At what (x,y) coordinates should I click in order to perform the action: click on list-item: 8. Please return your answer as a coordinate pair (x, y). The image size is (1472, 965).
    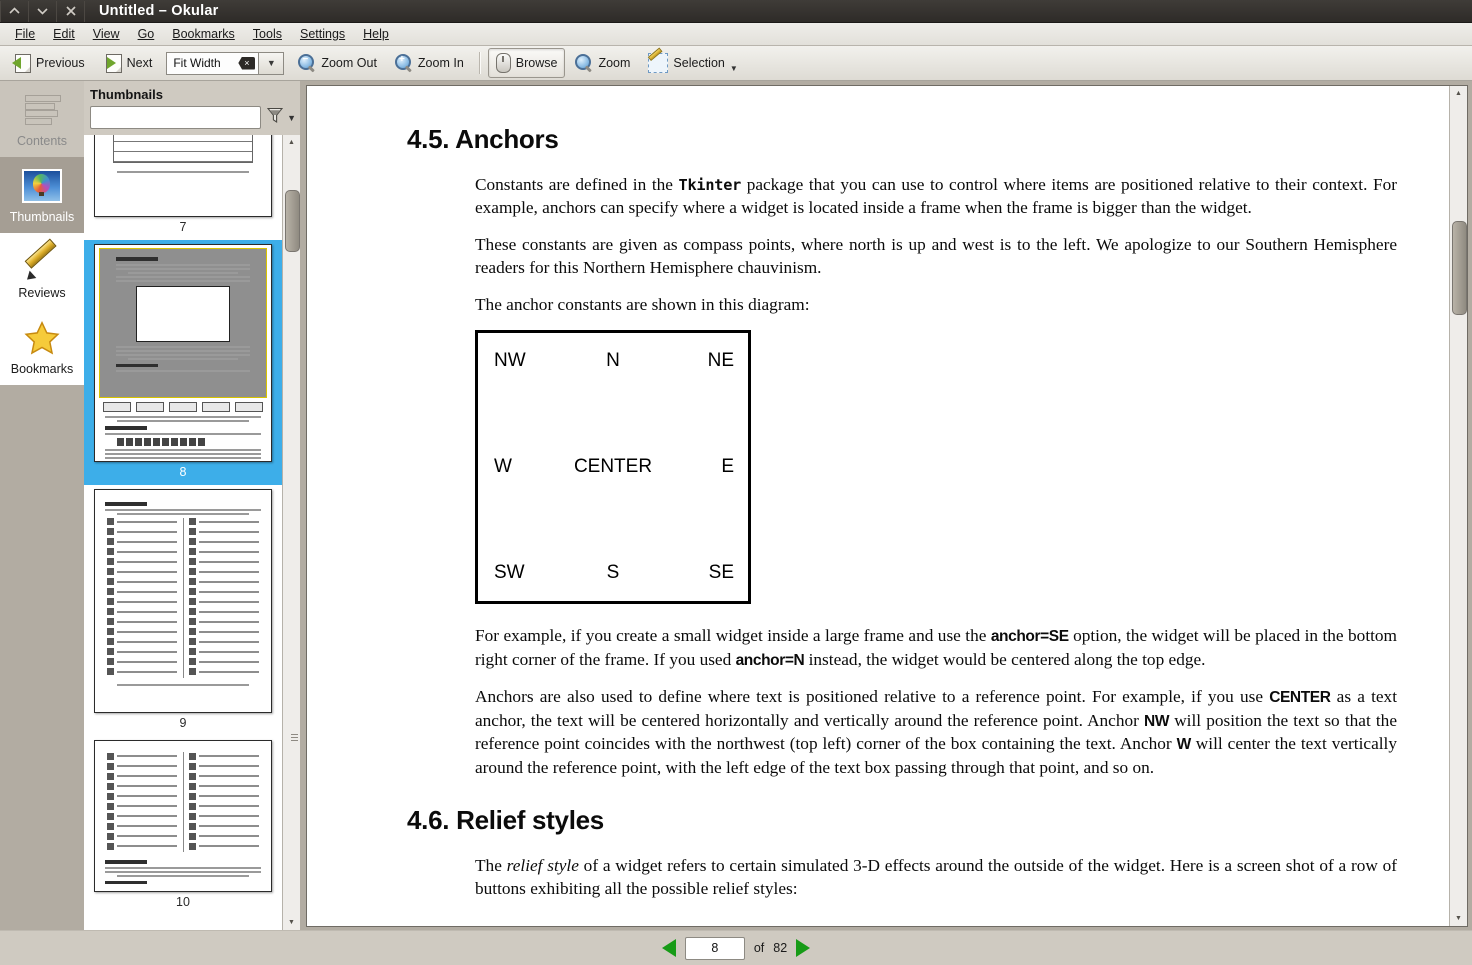
    Looking at the image, I should click on (183, 362).